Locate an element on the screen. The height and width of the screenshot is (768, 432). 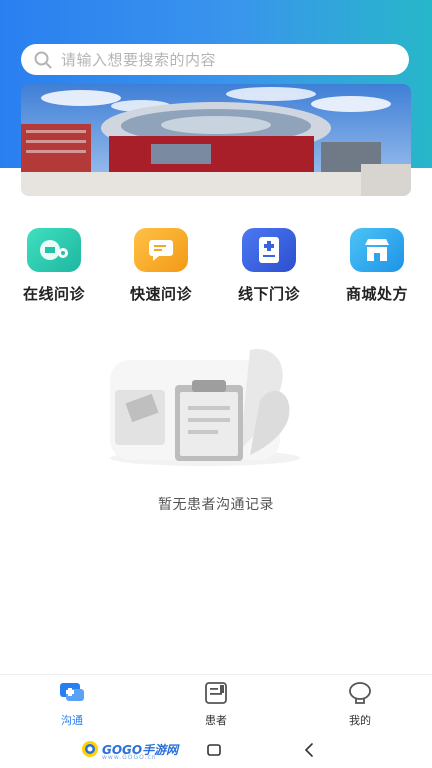
quick-action-online-consult: 在线问诊 is located at coordinates (54, 266).